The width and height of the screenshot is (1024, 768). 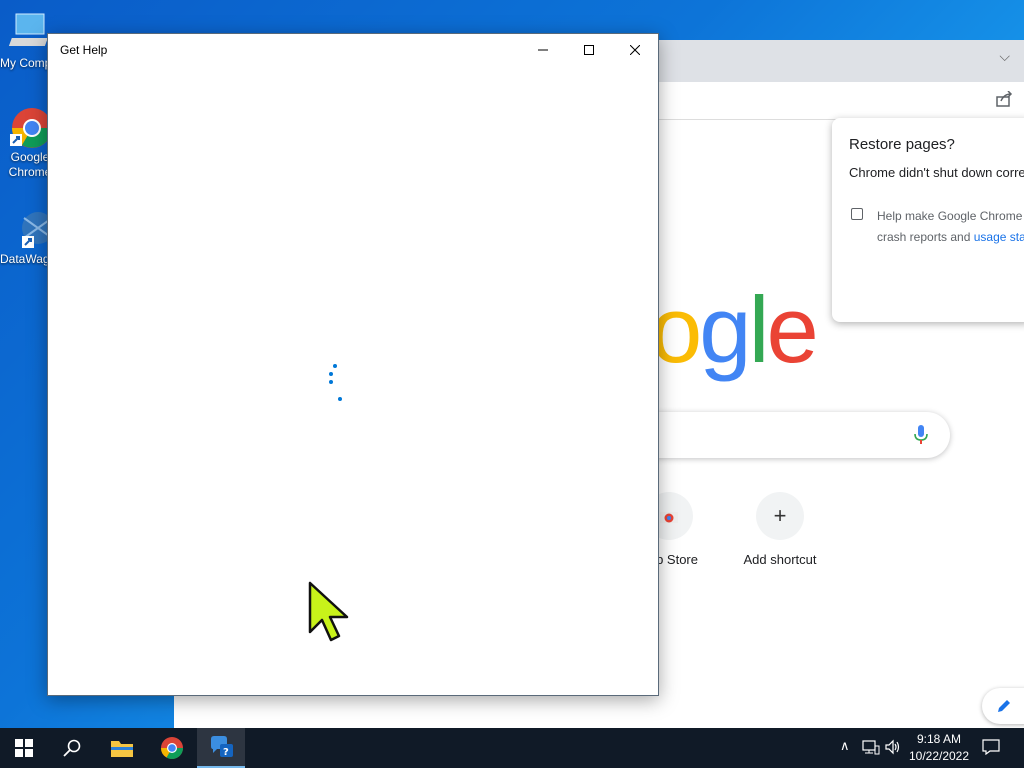 What do you see at coordinates (329, 613) in the screenshot?
I see `mouse-pointer-icon` at bounding box center [329, 613].